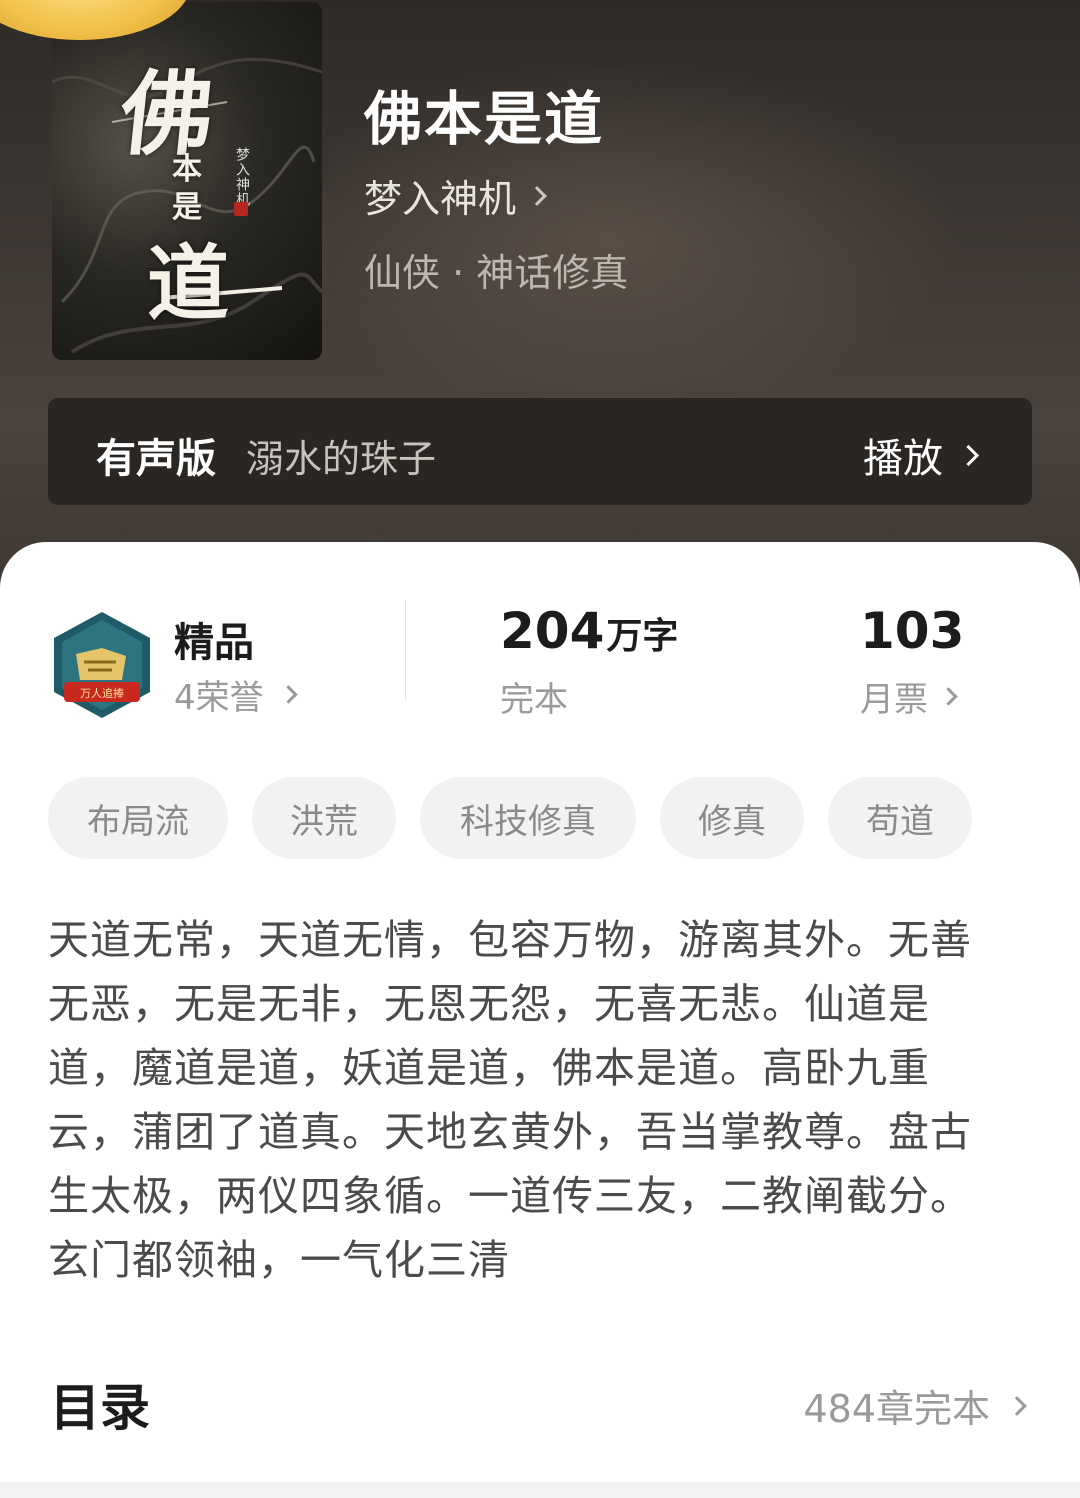 This screenshot has height=1498, width=1080. What do you see at coordinates (484, 119) in the screenshot?
I see `book-title: 佛本是道` at bounding box center [484, 119].